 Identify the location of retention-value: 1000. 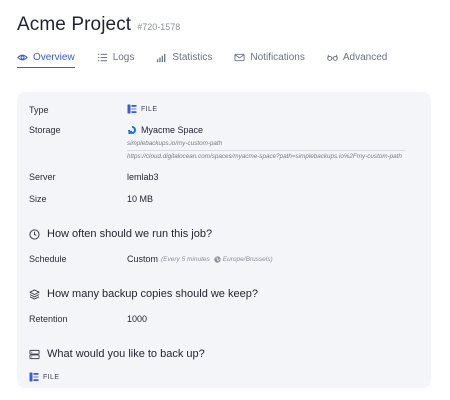
(137, 319).